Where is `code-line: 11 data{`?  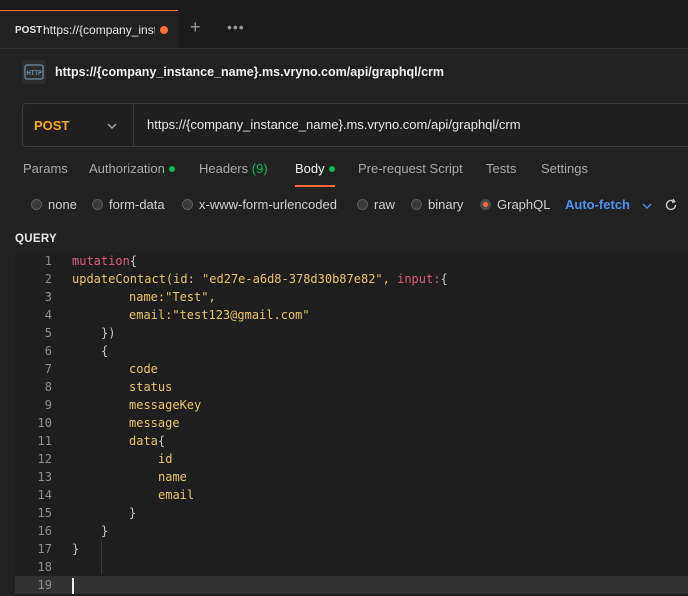 code-line: 11 data{ is located at coordinates (351, 441).